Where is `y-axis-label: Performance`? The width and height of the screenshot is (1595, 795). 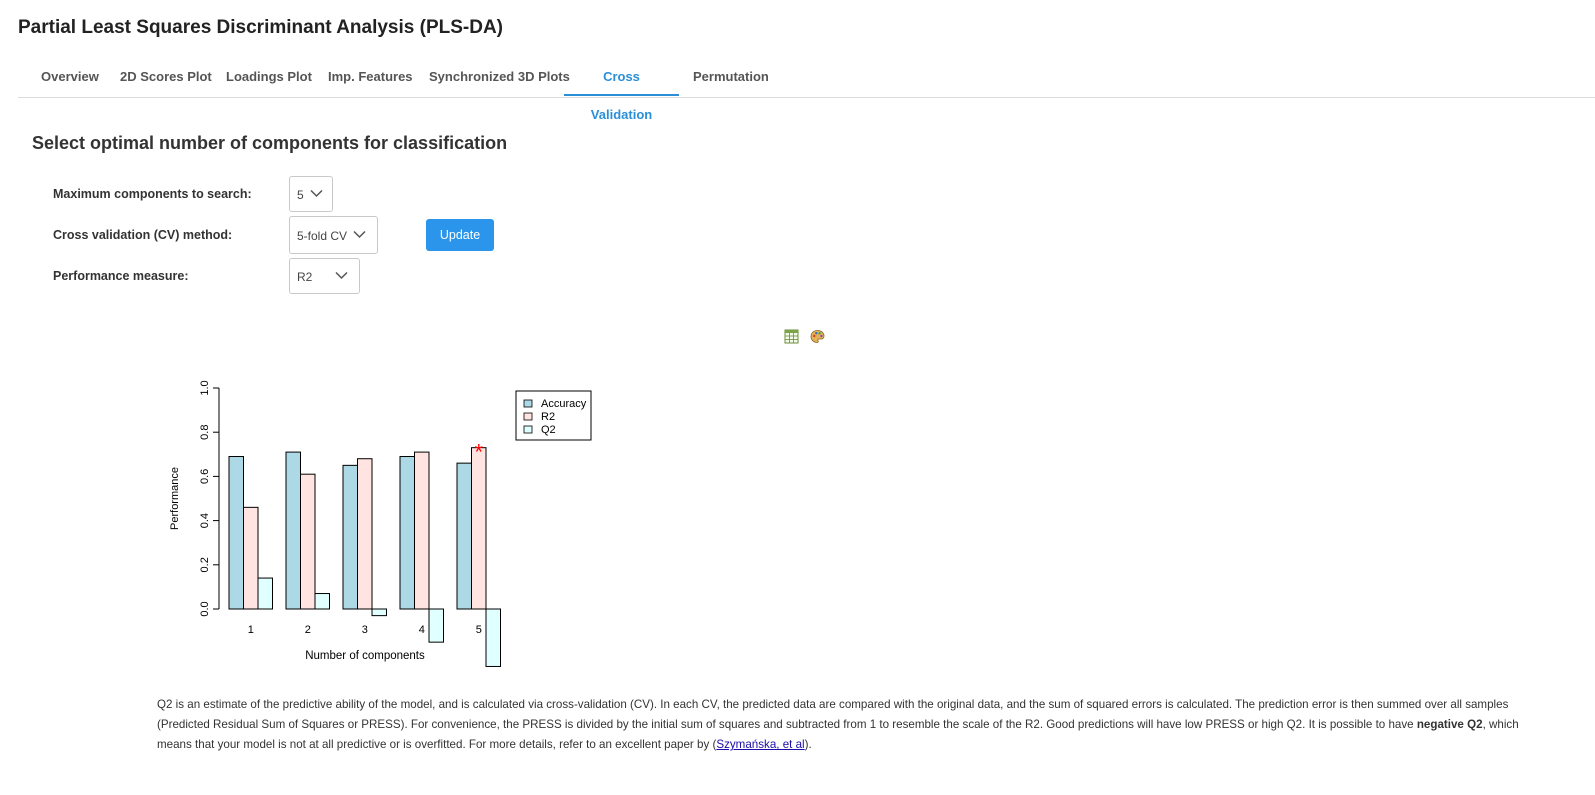 y-axis-label: Performance is located at coordinates (175, 498).